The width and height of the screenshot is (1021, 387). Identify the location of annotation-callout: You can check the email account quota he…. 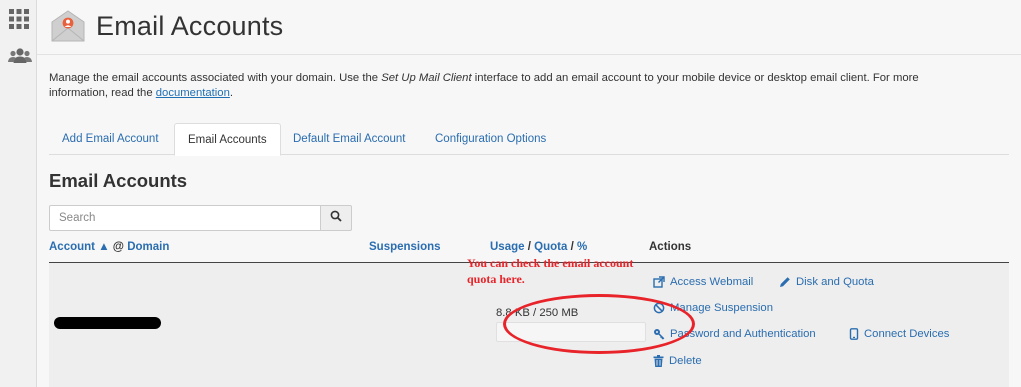
(550, 271).